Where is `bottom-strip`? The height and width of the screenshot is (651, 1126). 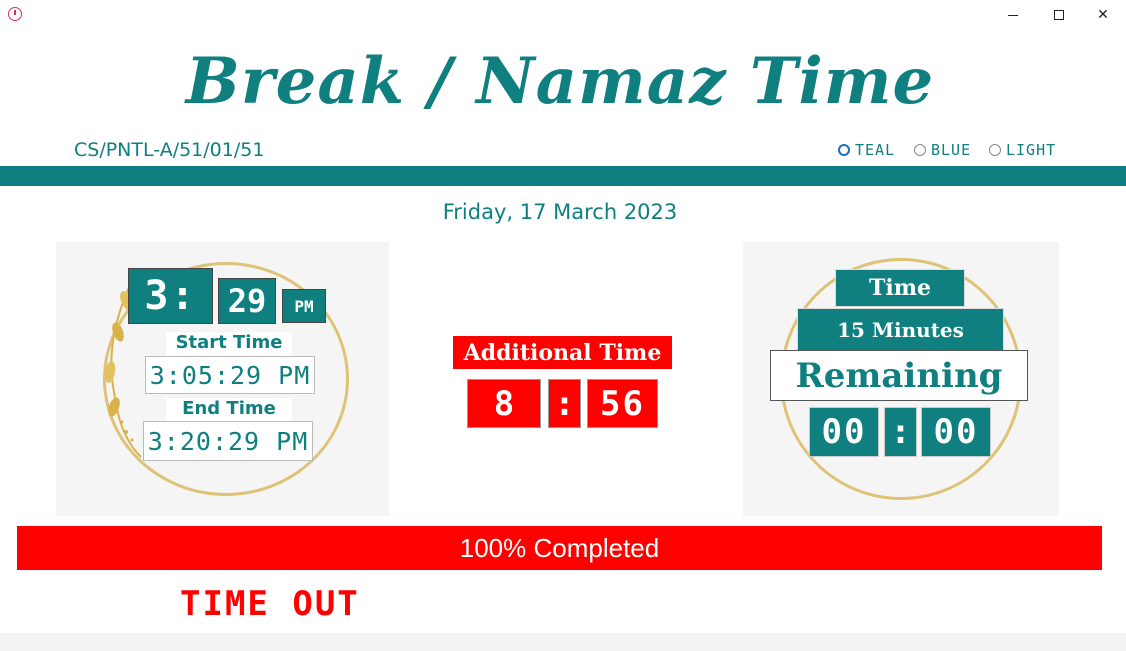
bottom-strip is located at coordinates (563, 642).